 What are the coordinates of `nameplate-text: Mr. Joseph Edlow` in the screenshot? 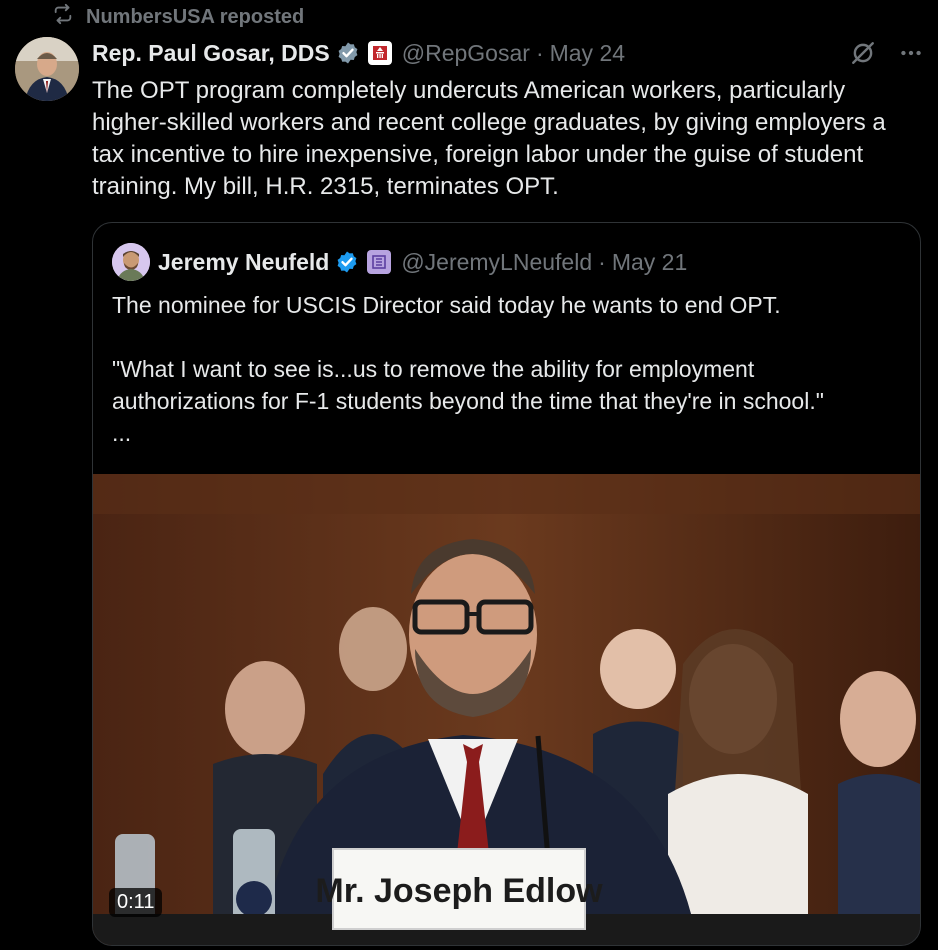 It's located at (459, 891).